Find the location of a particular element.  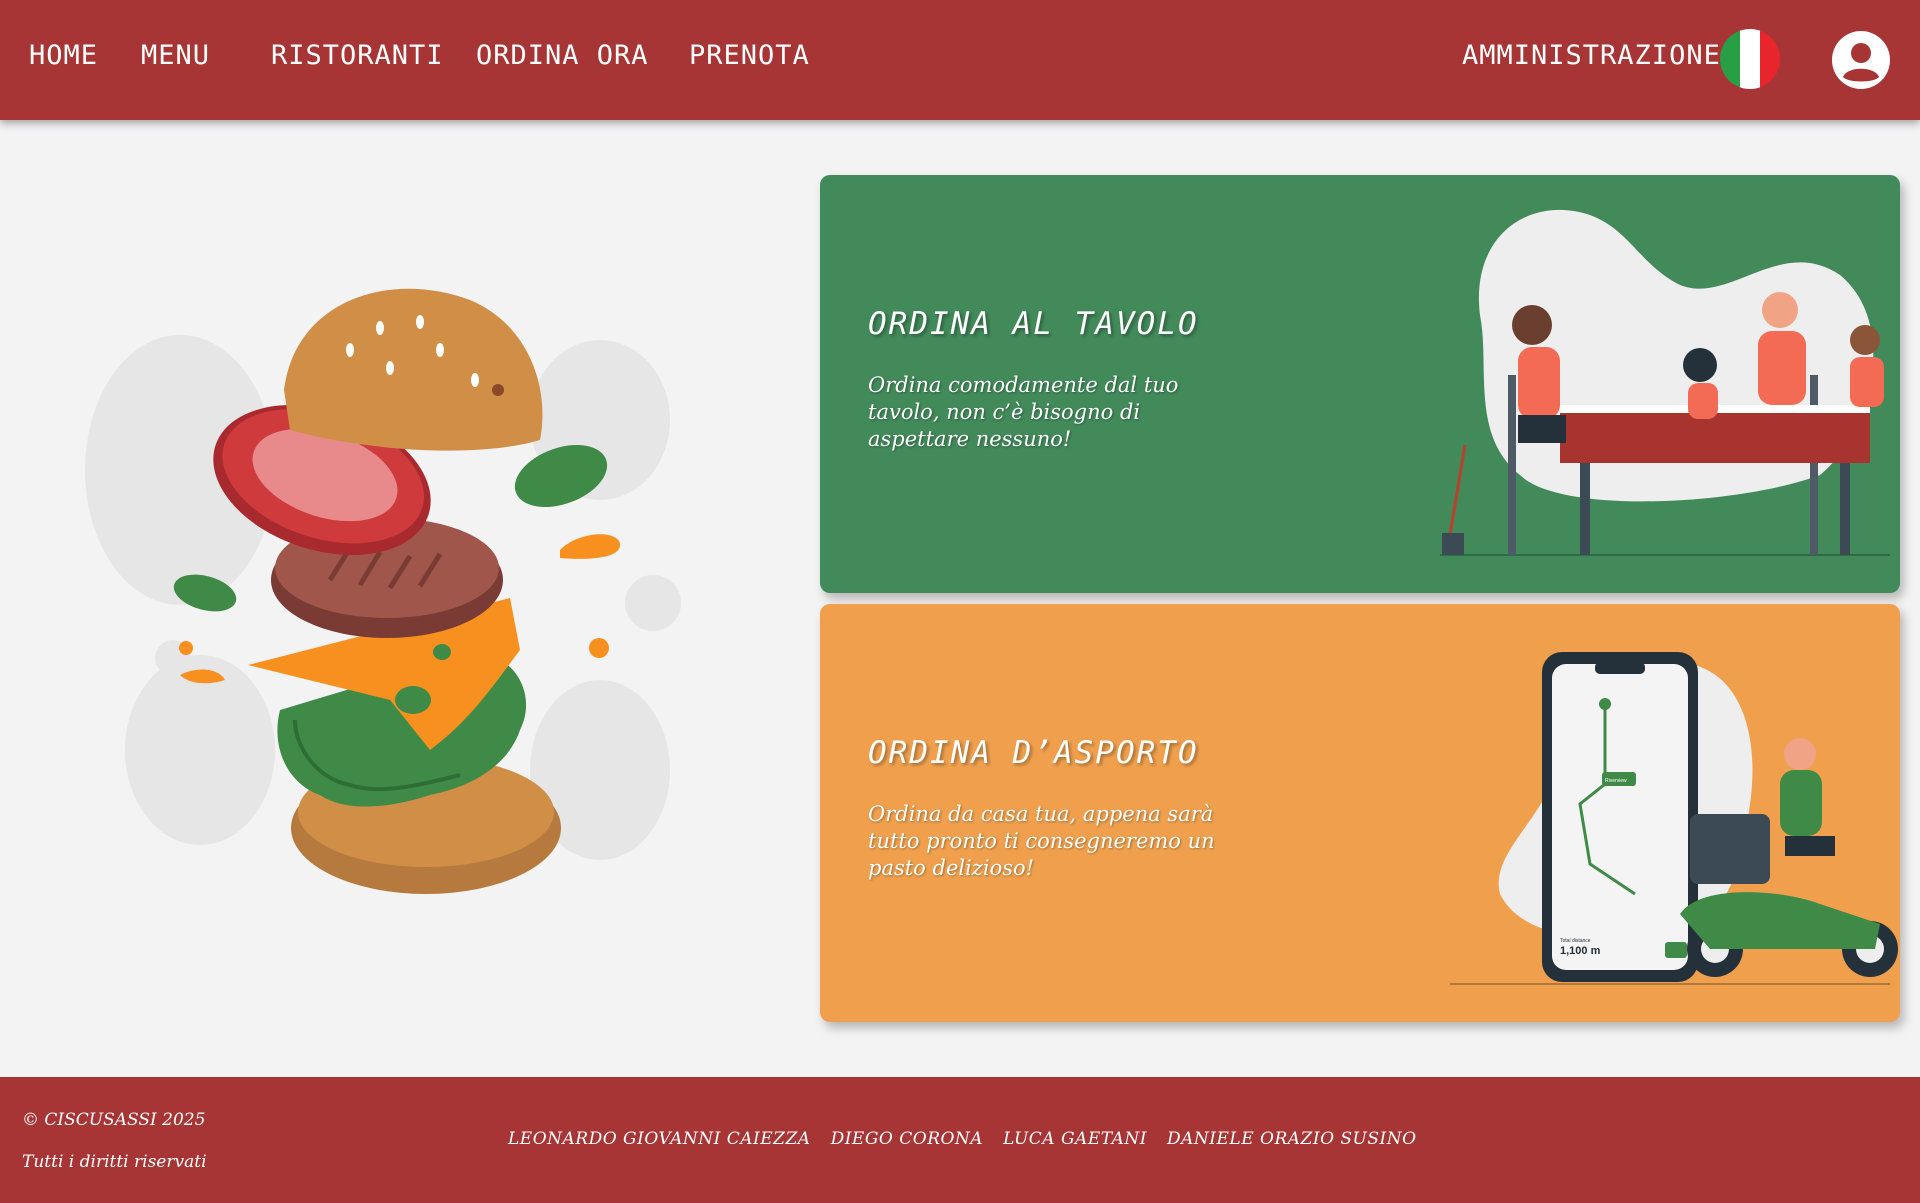

author-name: LEONARDO GIOVANNI CAIEZZA is located at coordinates (659, 1139).